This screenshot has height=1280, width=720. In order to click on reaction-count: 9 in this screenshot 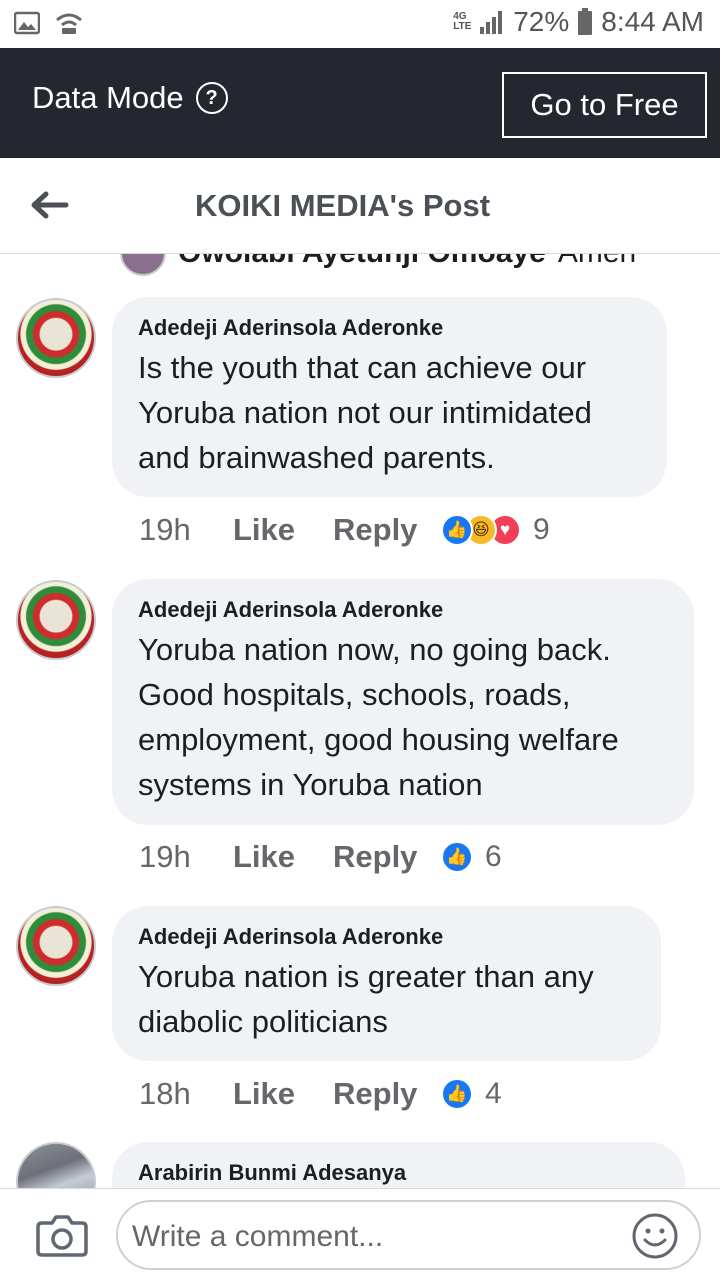, I will do `click(541, 529)`.